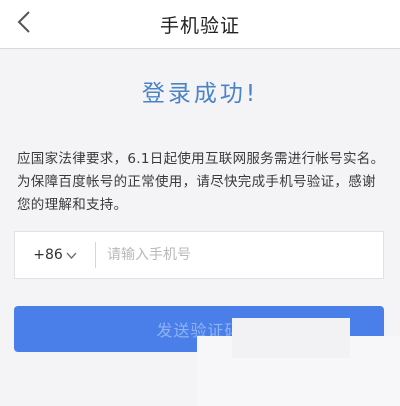 The height and width of the screenshot is (406, 400). What do you see at coordinates (239, 255) in the screenshot?
I see `phone-number-input` at bounding box center [239, 255].